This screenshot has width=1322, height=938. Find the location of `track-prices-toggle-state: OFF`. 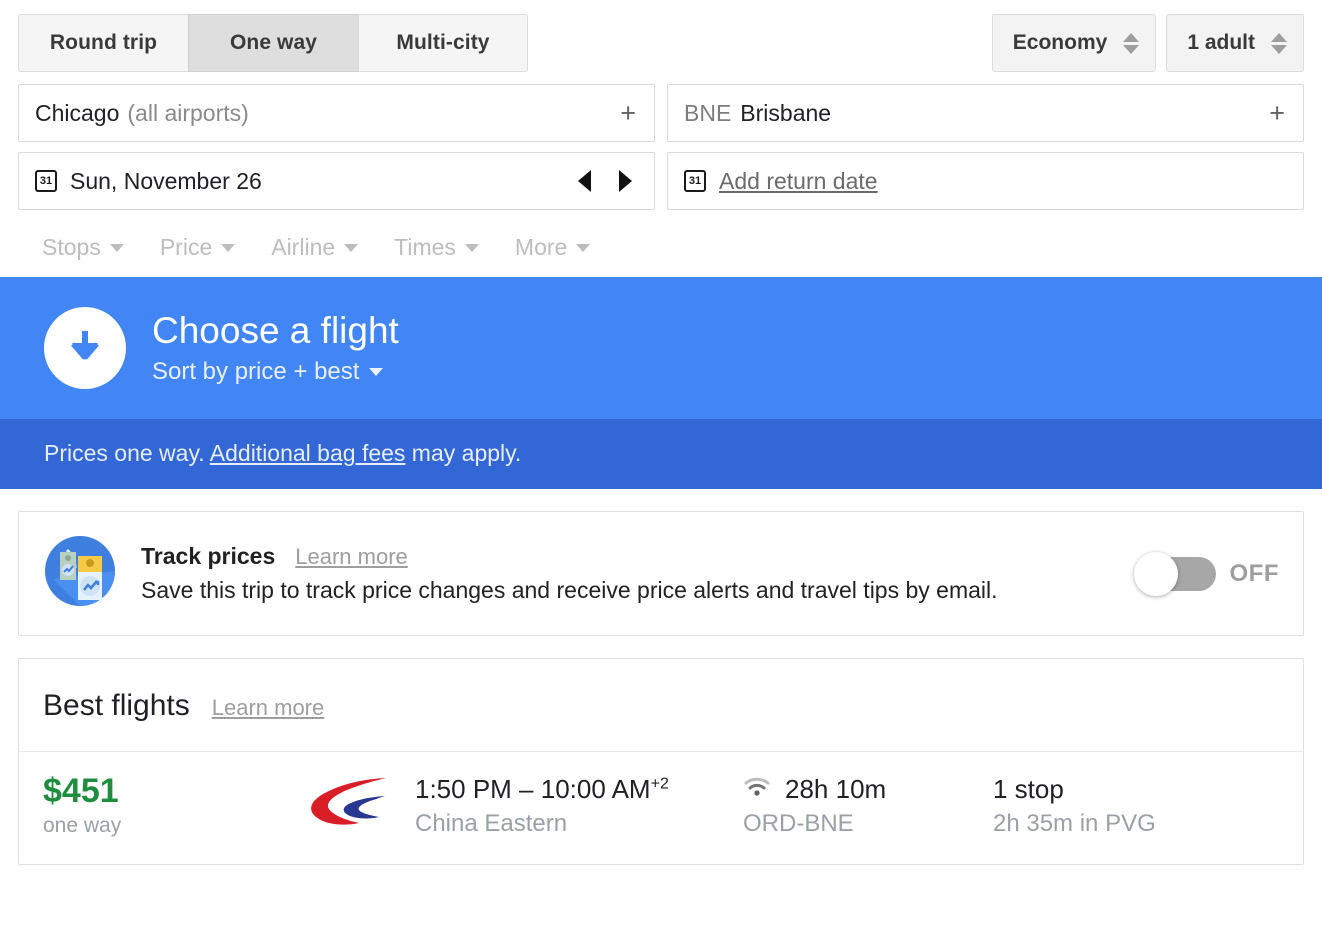

track-prices-toggle-state: OFF is located at coordinates (1254, 573).